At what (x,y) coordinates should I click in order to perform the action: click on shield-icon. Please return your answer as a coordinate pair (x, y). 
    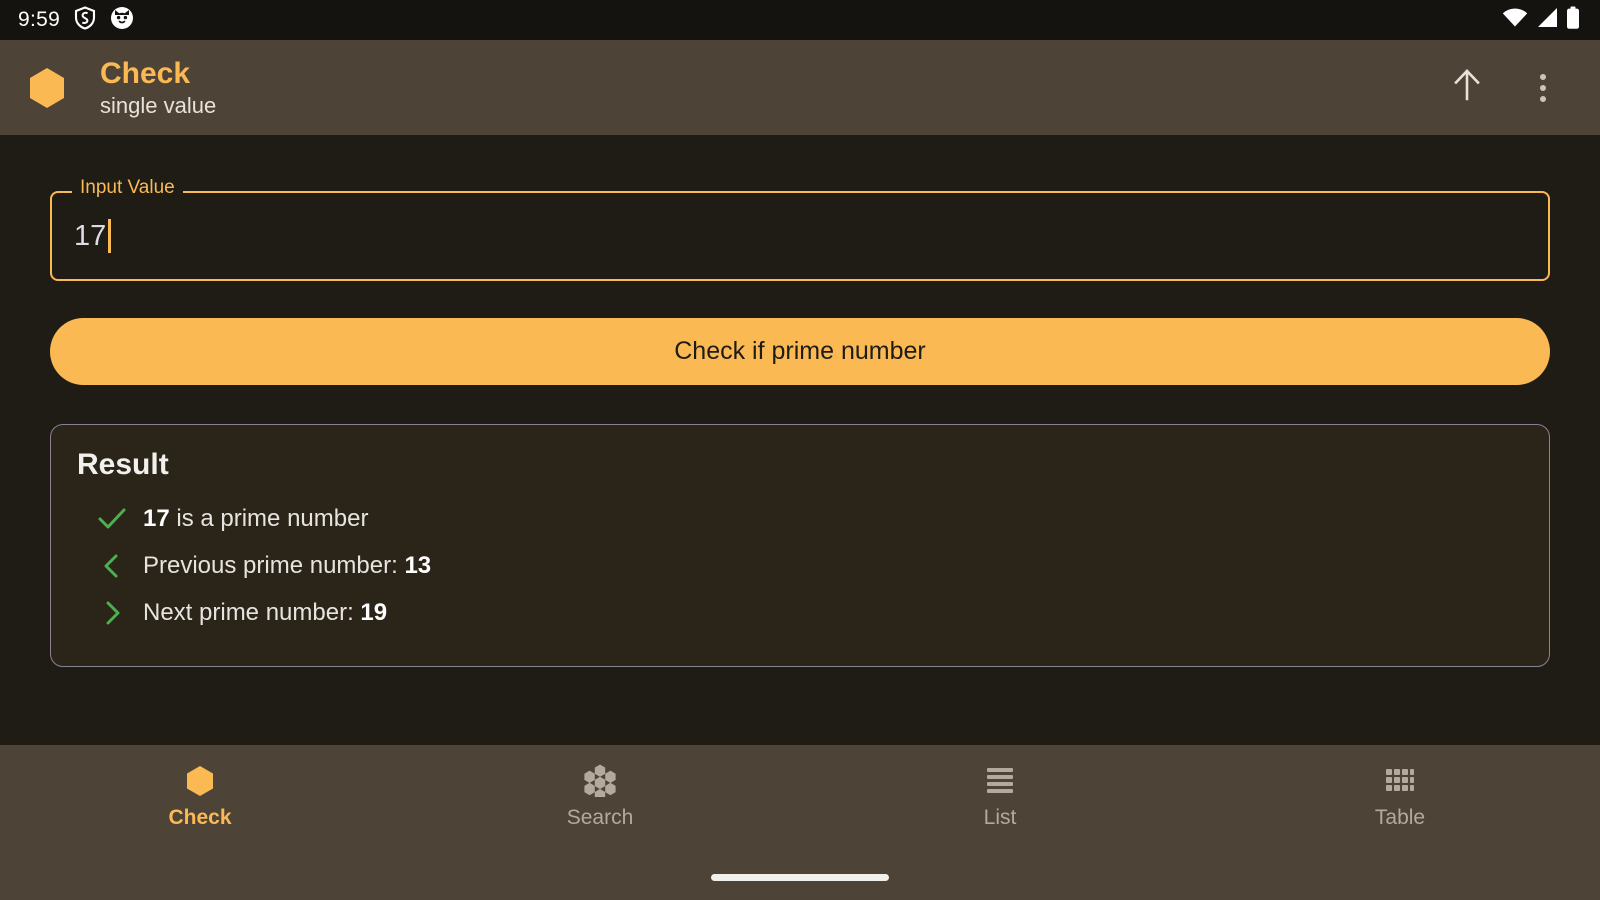
    Looking at the image, I should click on (85, 20).